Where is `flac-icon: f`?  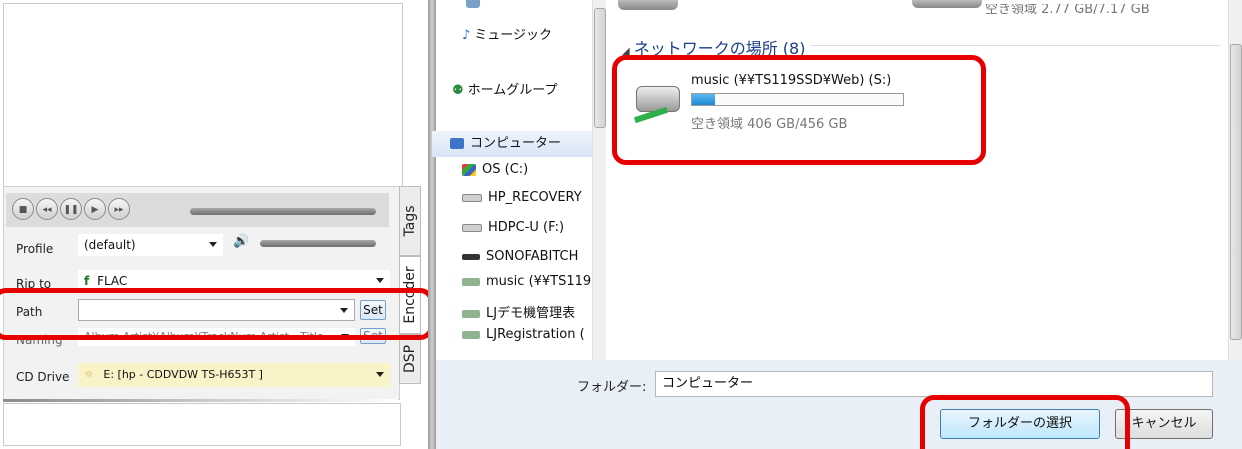
flac-icon: f is located at coordinates (87, 281).